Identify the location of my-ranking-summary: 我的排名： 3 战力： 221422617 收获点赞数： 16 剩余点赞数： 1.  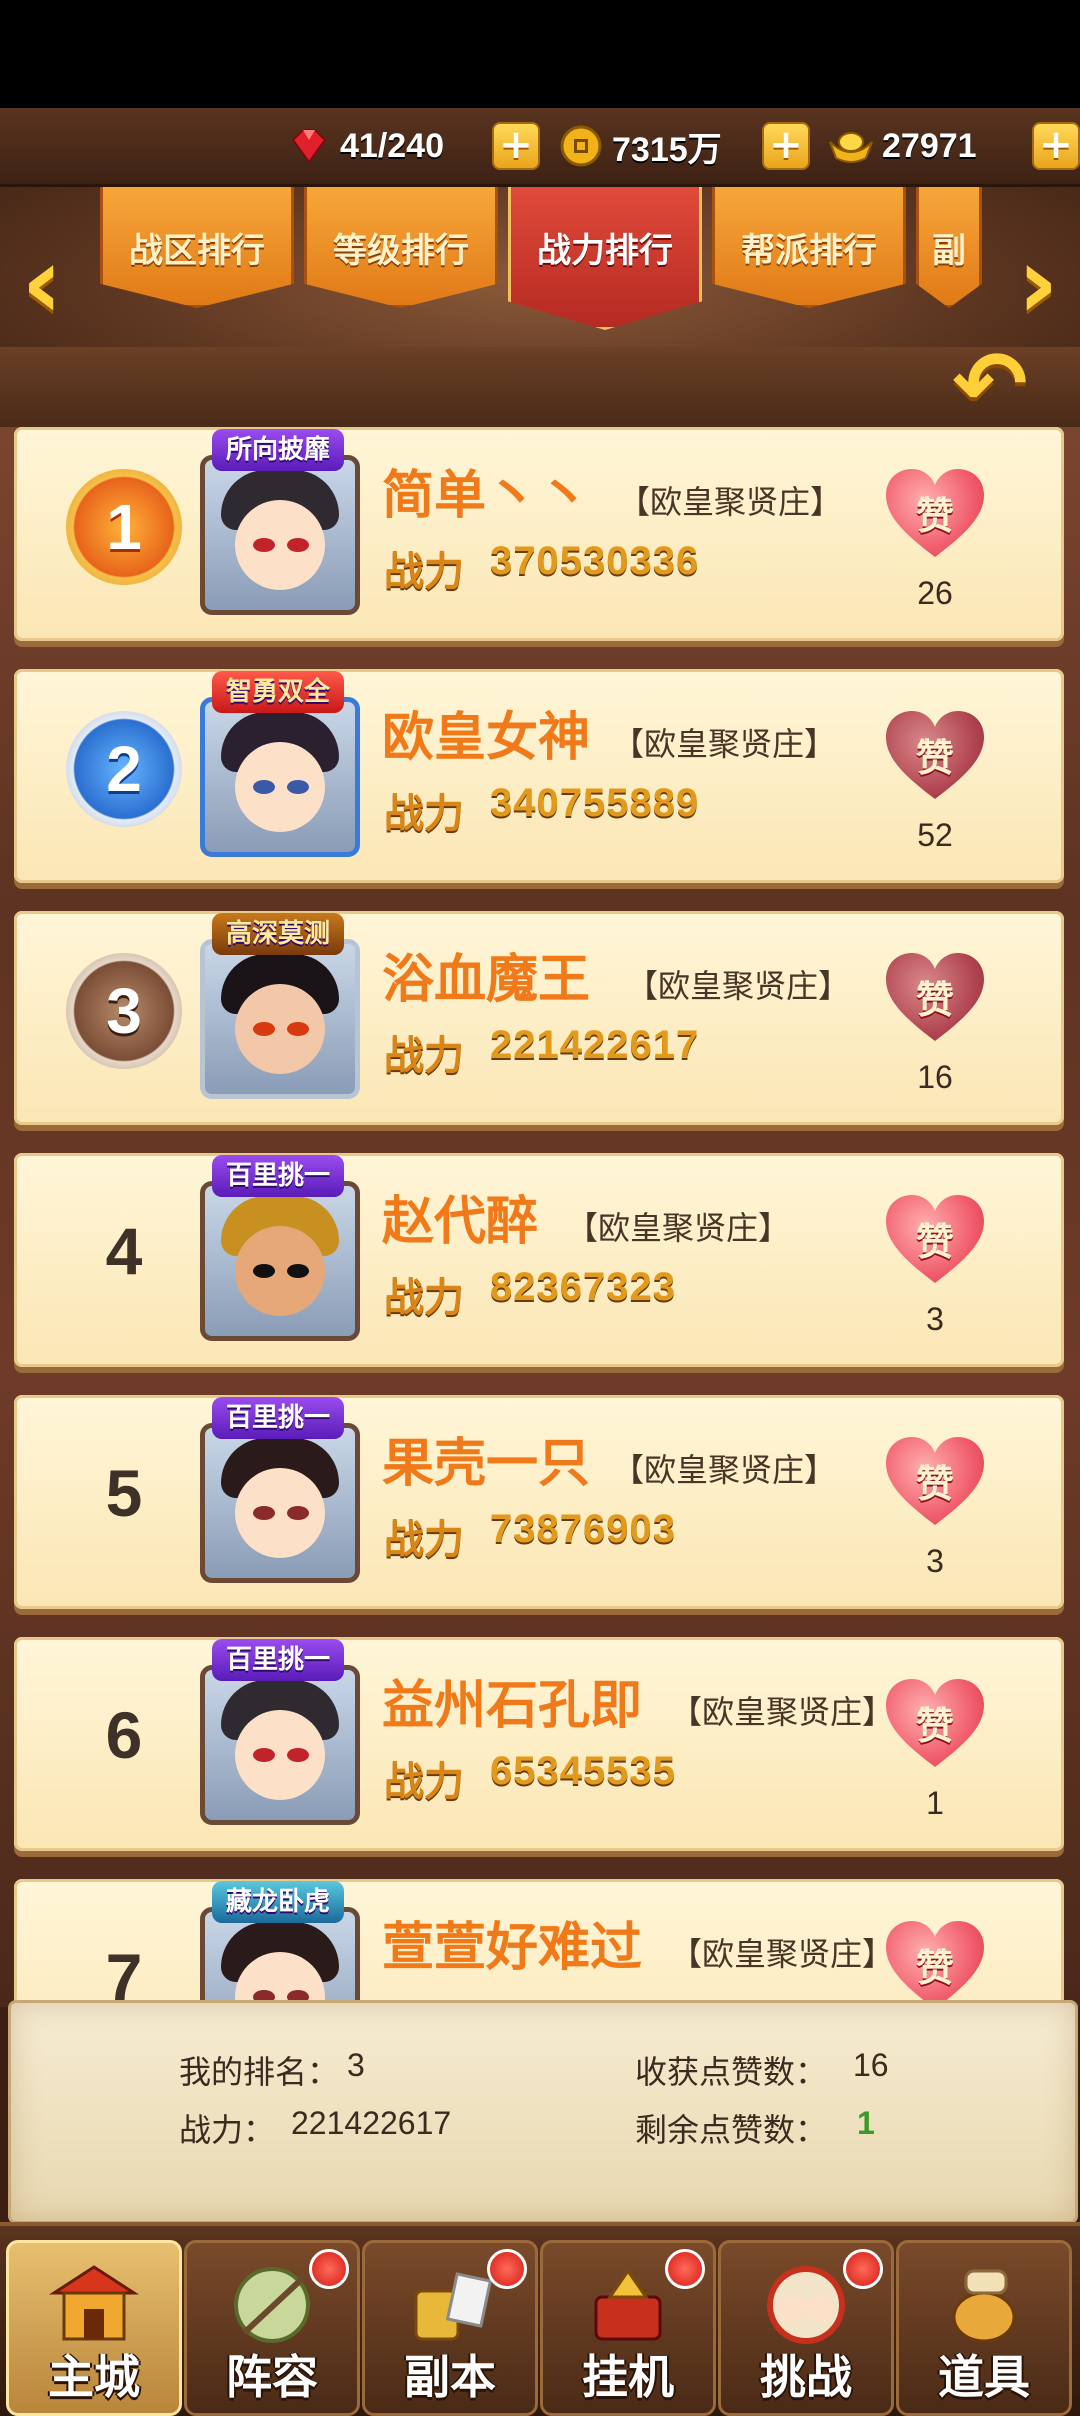
(543, 2112).